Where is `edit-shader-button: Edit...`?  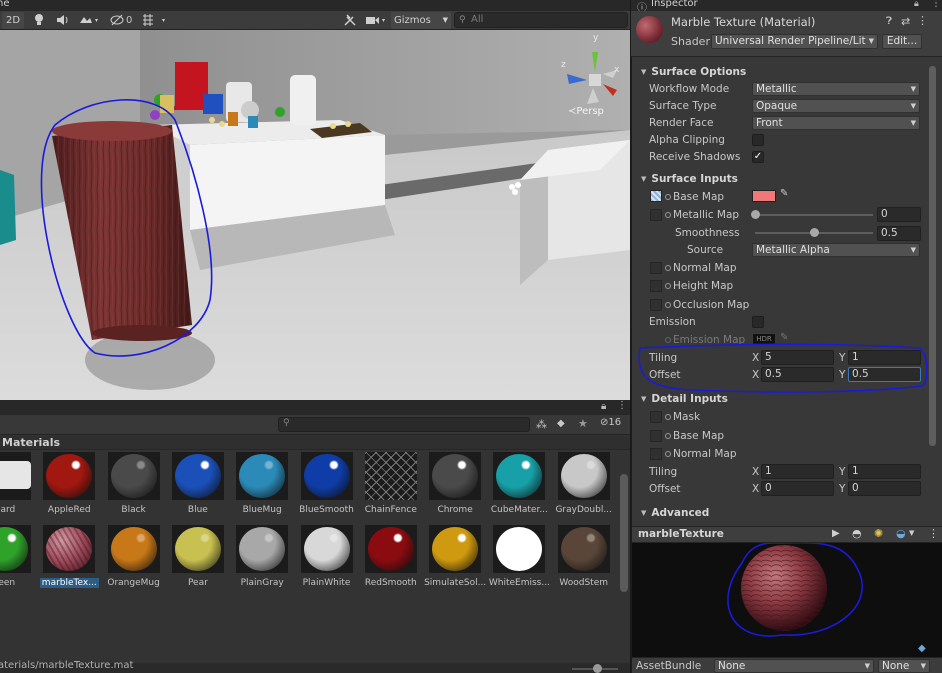
edit-shader-button: Edit... is located at coordinates (902, 41).